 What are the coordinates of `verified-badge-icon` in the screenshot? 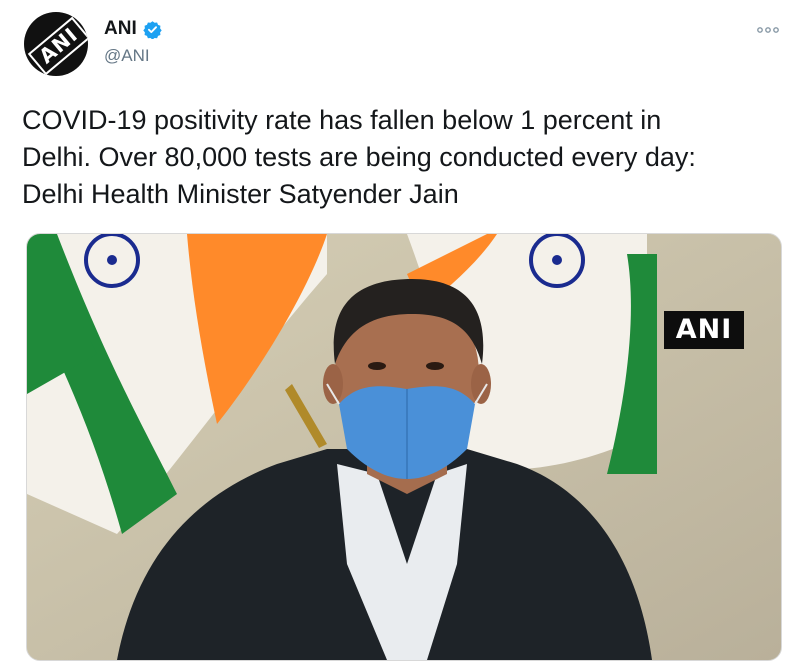 It's located at (152, 29).